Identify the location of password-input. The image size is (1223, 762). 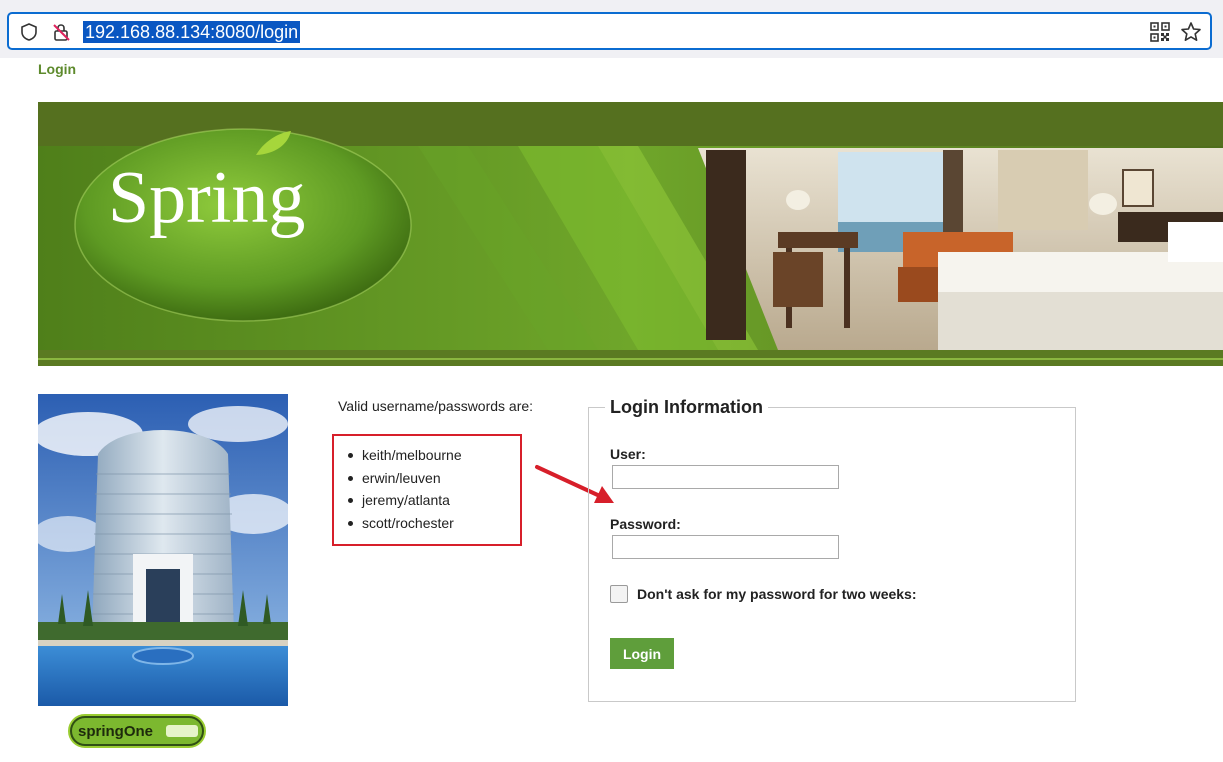
(725, 547).